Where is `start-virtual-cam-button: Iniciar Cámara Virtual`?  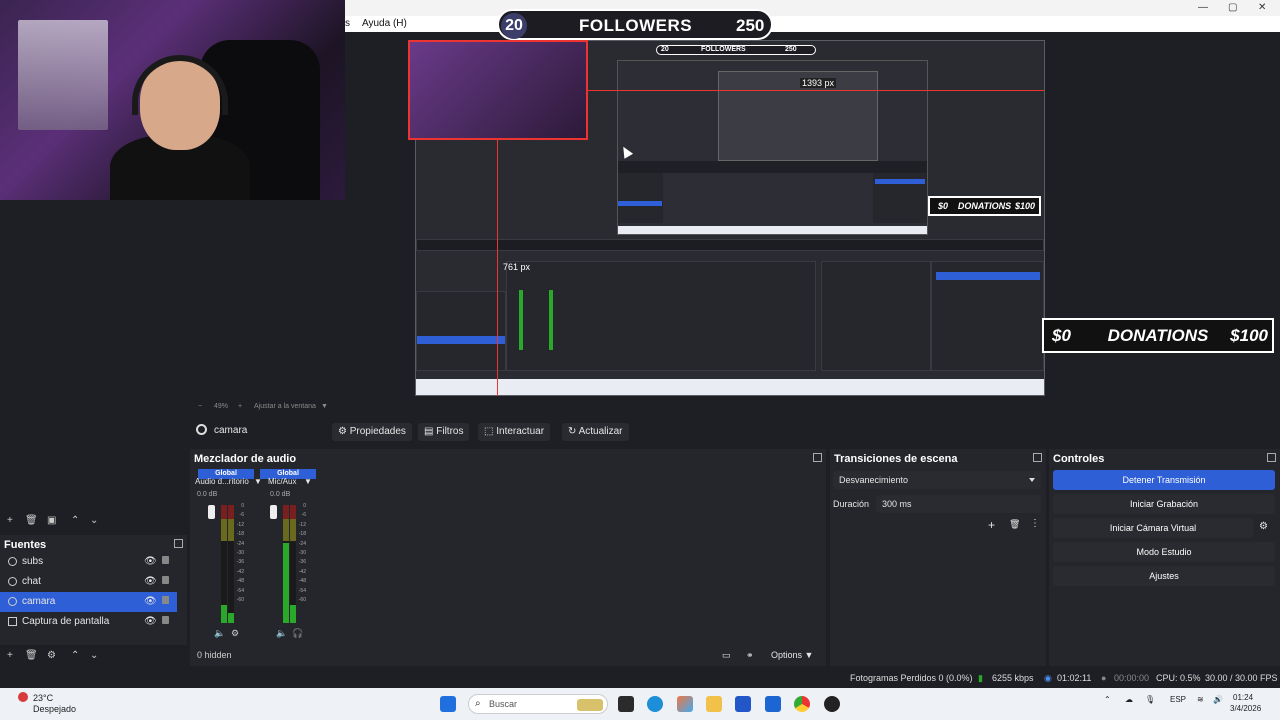 start-virtual-cam-button: Iniciar Cámara Virtual is located at coordinates (1153, 528).